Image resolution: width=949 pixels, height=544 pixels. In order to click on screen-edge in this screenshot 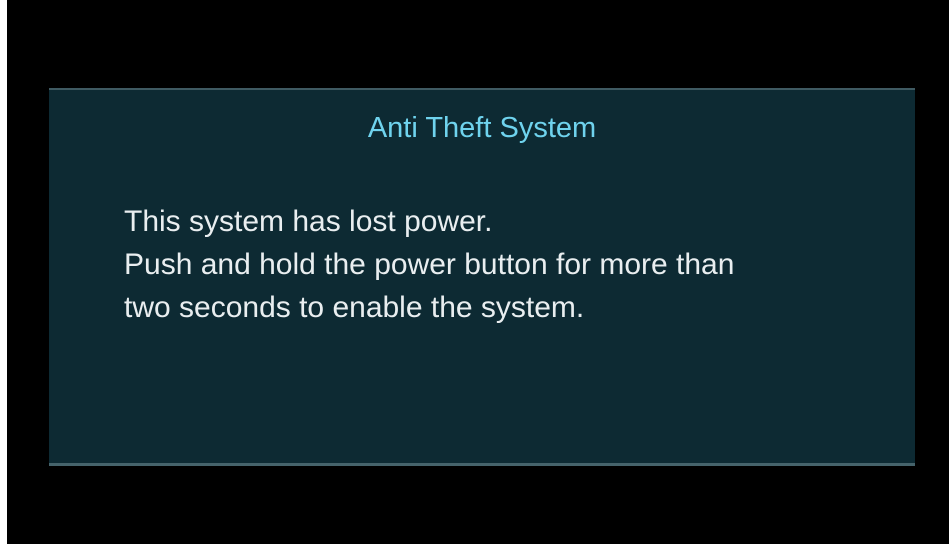, I will do `click(3, 272)`.